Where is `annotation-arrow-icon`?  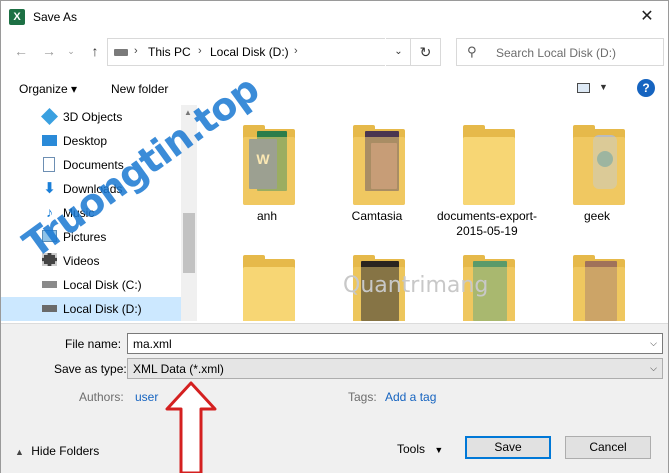 annotation-arrow-icon is located at coordinates (191, 427).